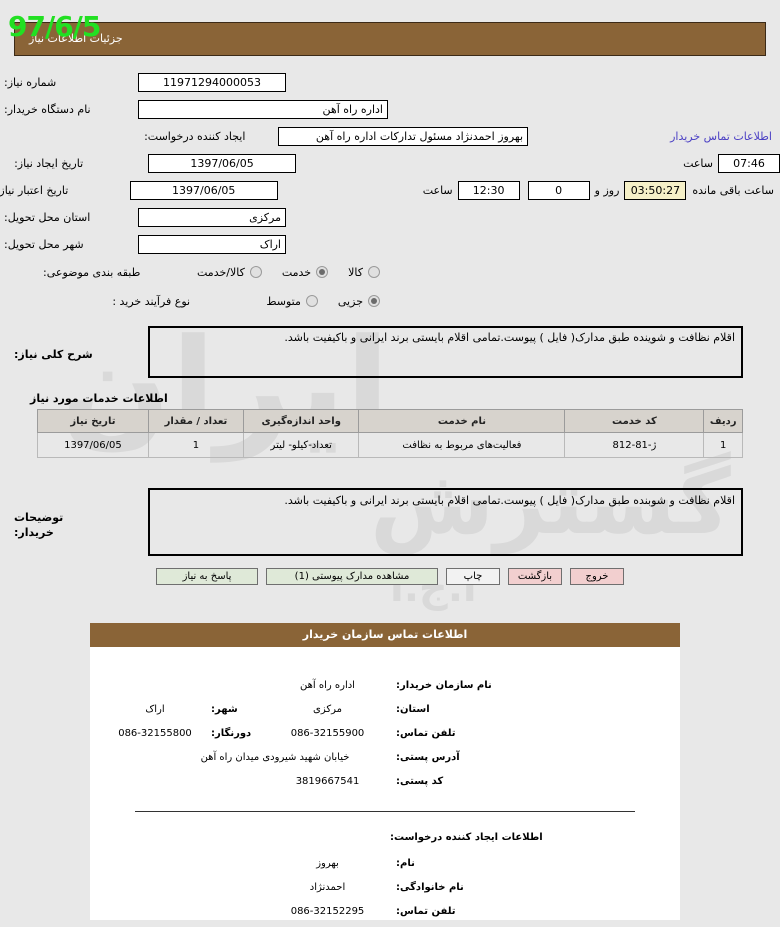 This screenshot has width=780, height=927. Describe the element at coordinates (466, 837) in the screenshot. I see `requester-section-title: اطلاعات ایجاد کننده درخواست:` at that location.